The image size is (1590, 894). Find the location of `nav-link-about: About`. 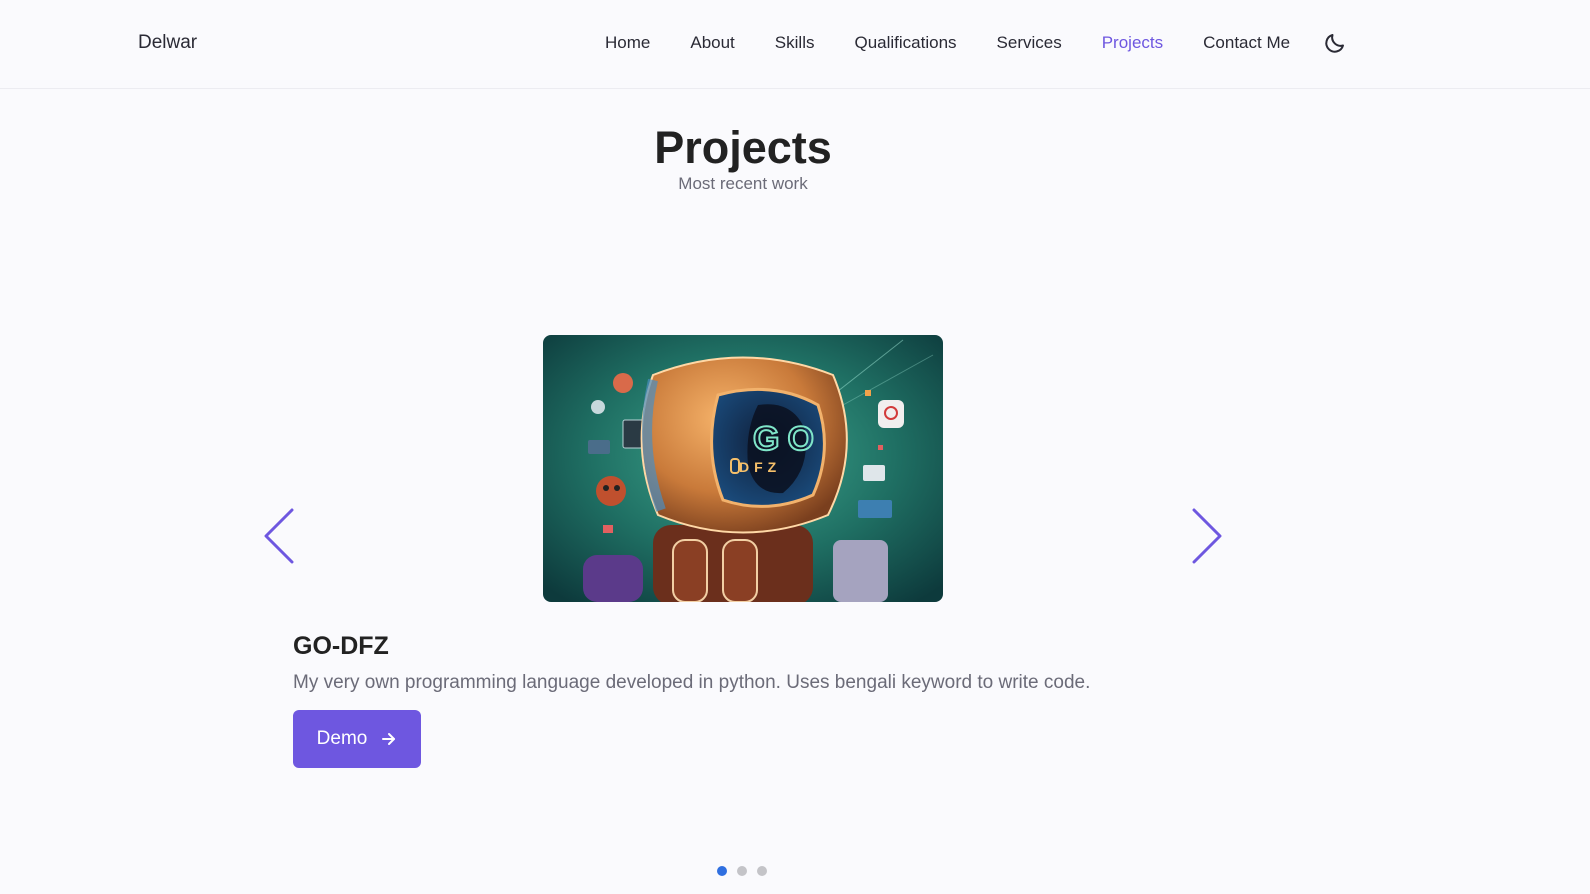

nav-link-about: About is located at coordinates (712, 43).